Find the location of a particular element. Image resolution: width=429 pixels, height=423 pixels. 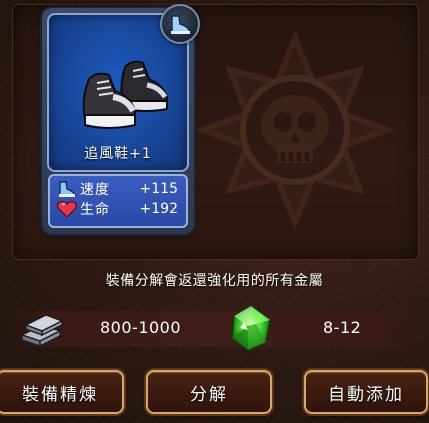

speed-boot-icon is located at coordinates (67, 189).